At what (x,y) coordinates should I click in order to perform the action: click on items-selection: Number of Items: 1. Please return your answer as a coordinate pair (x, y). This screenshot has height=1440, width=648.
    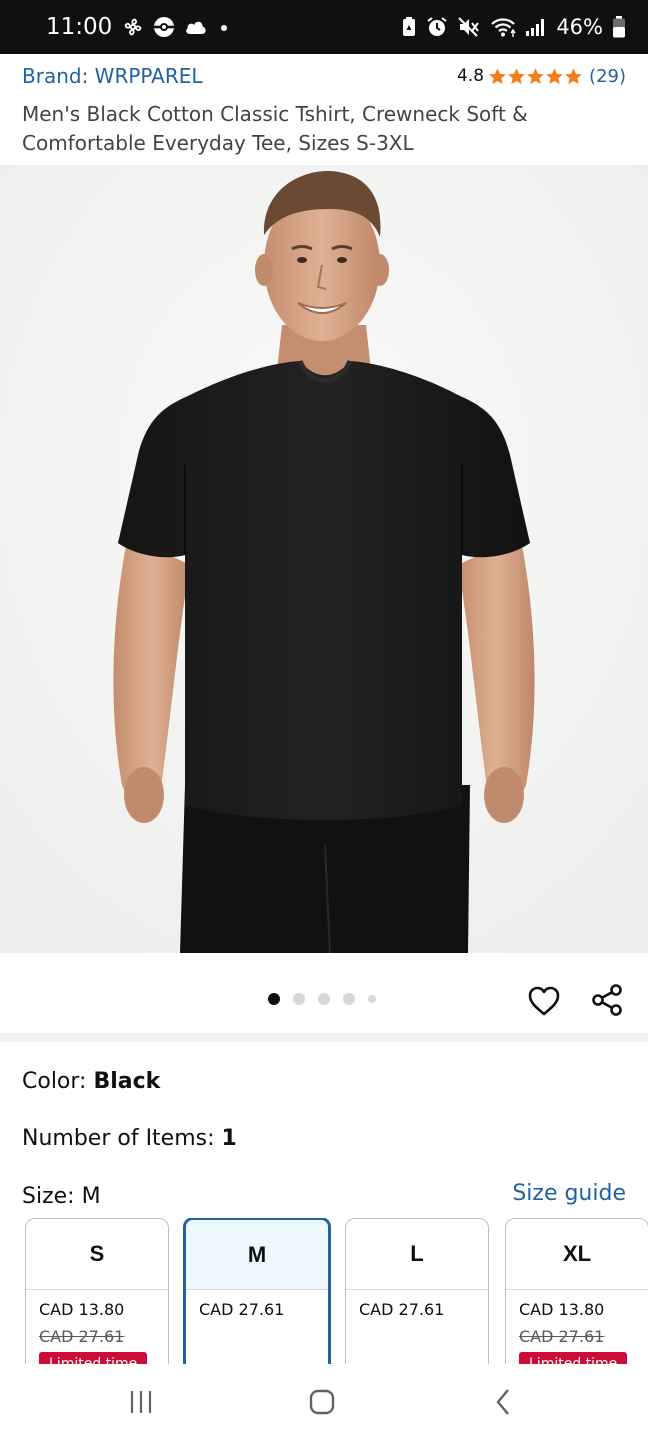
    Looking at the image, I should click on (129, 1138).